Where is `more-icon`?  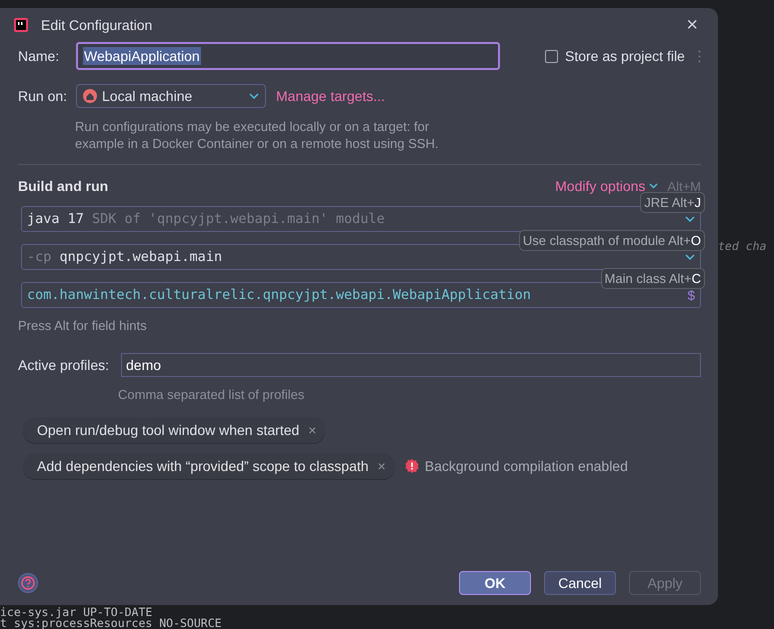 more-icon is located at coordinates (699, 56).